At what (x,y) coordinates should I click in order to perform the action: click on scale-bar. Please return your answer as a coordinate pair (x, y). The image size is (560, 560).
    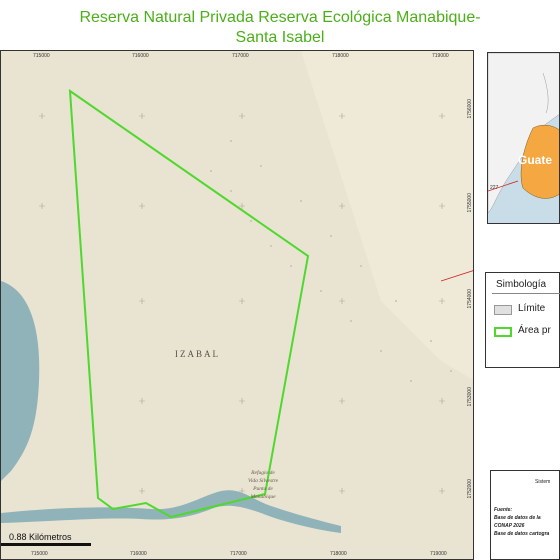
    Looking at the image, I should click on (46, 544).